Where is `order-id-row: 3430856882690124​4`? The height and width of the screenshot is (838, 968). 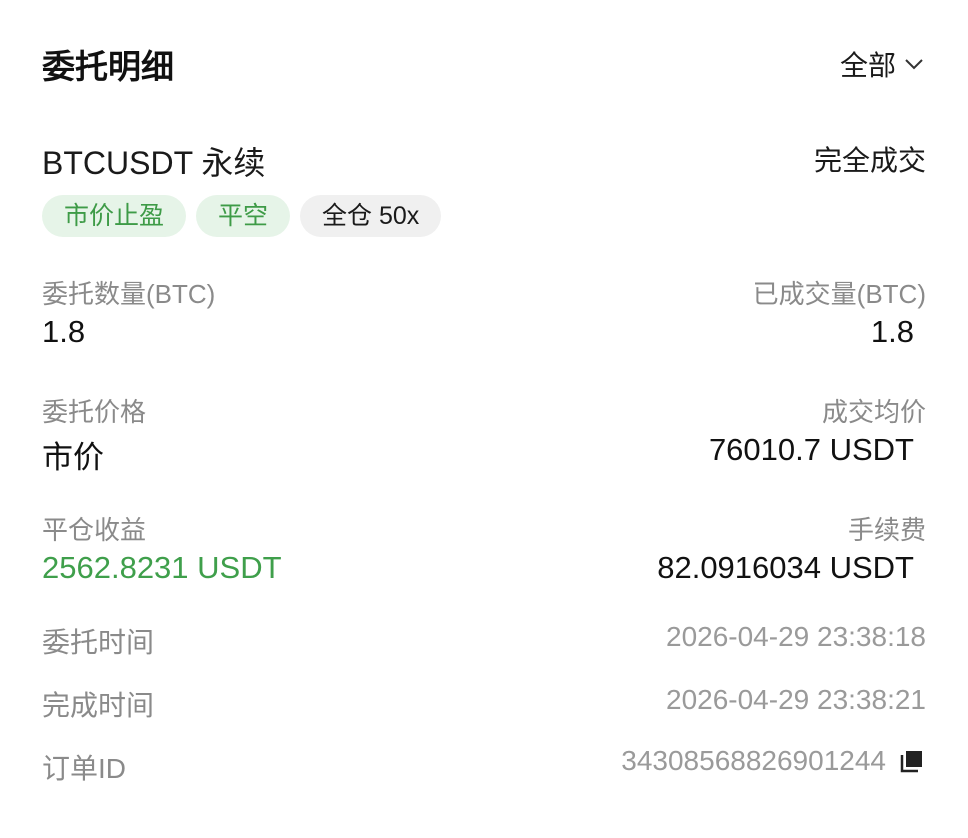 order-id-row: 3430856882690124​4 is located at coordinates (772, 761).